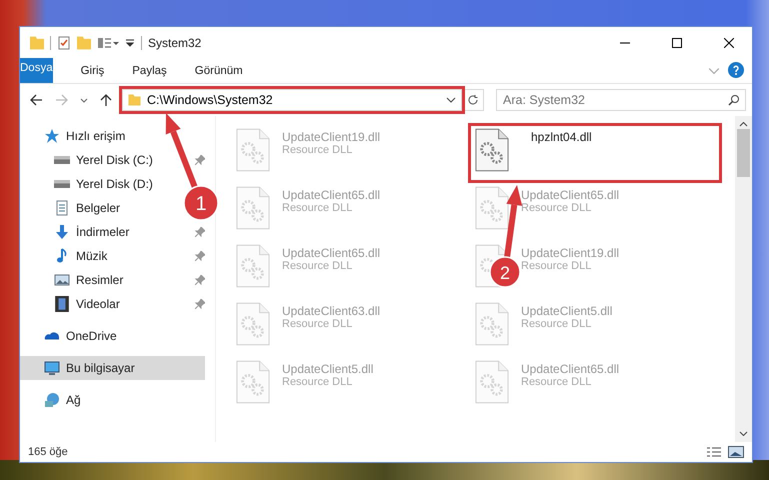 The height and width of the screenshot is (480, 769). What do you see at coordinates (79, 232) in the screenshot?
I see `sidebar-item: İndirmeler` at bounding box center [79, 232].